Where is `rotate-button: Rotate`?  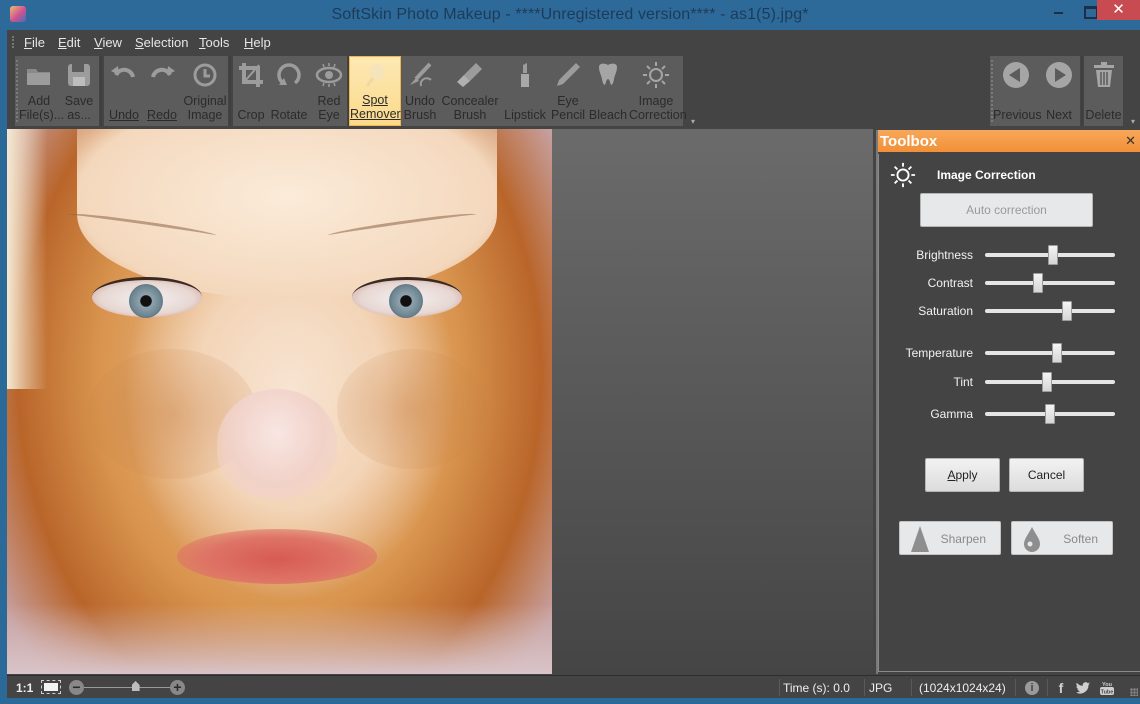
rotate-button: Rotate is located at coordinates (289, 91).